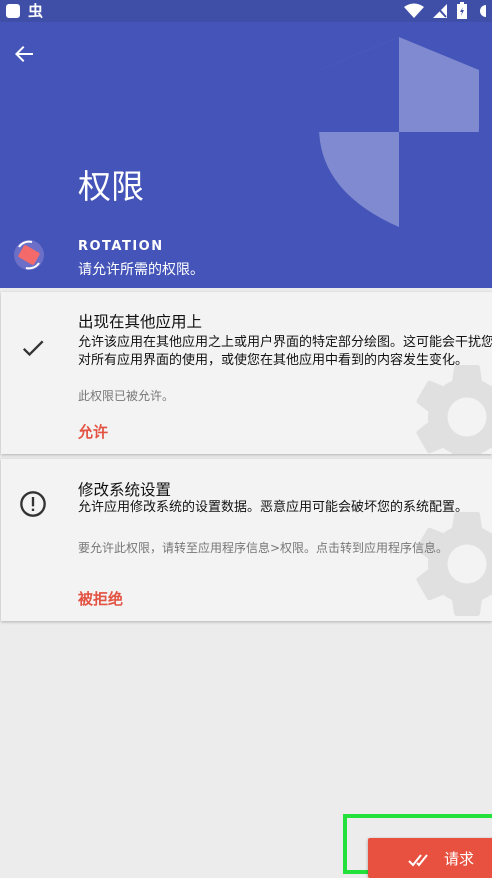  What do you see at coordinates (141, 270) in the screenshot?
I see `app-subtitle: 请允许所需的权限。` at bounding box center [141, 270].